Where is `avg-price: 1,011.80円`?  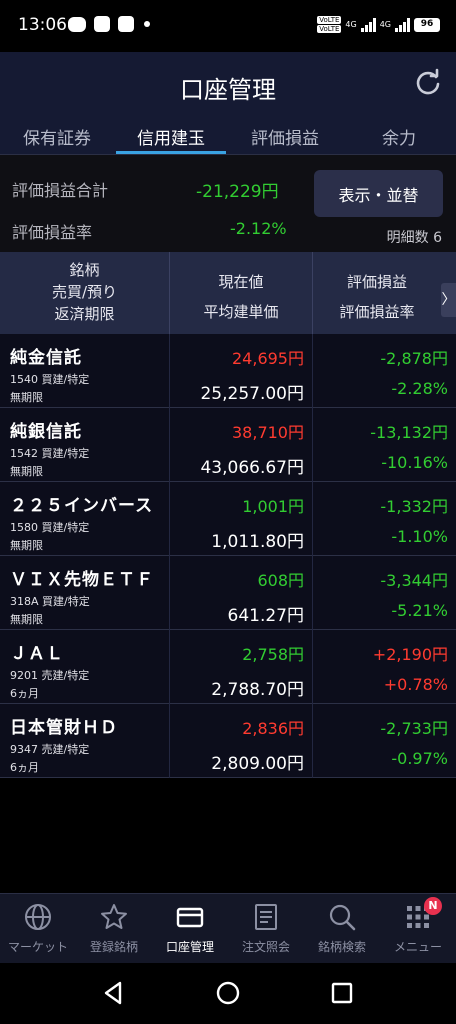 avg-price: 1,011.80円 is located at coordinates (257, 542).